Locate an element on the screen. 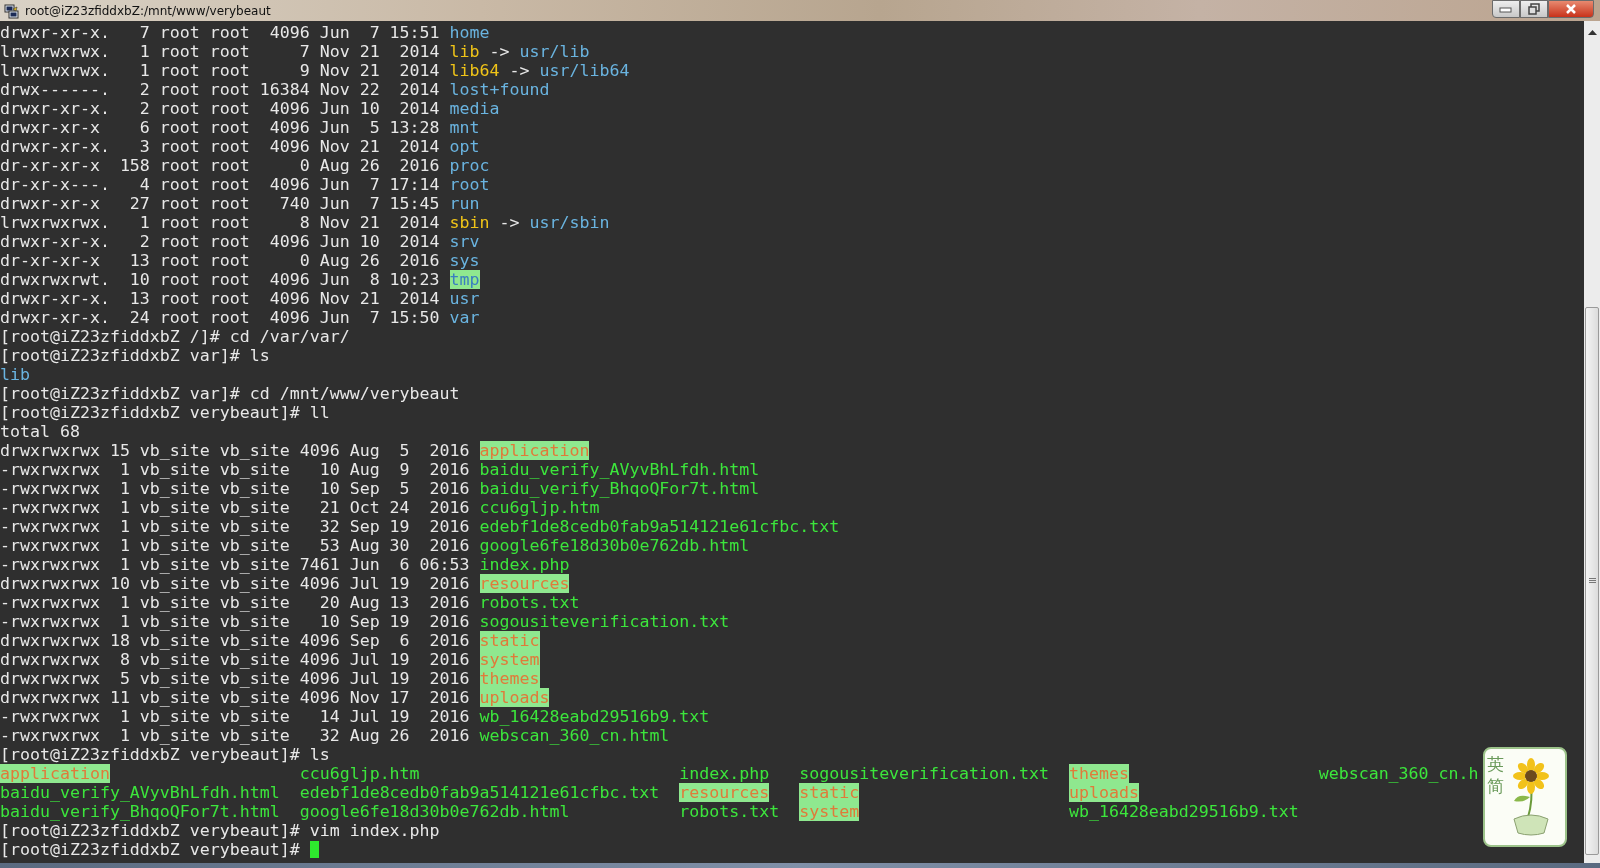  terminal-text: -rwxrwxrwx 1 vb_site vb_site 10 Sep 19 2016 is located at coordinates (235, 621).